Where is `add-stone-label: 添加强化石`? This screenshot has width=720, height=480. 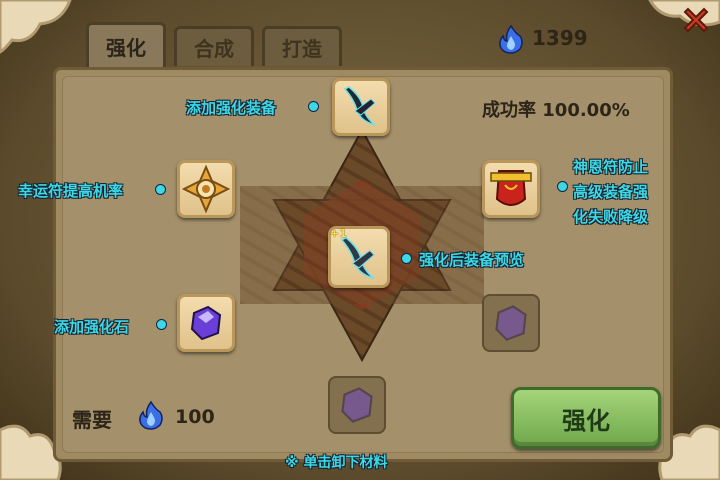 add-stone-label: 添加强化石 is located at coordinates (92, 327).